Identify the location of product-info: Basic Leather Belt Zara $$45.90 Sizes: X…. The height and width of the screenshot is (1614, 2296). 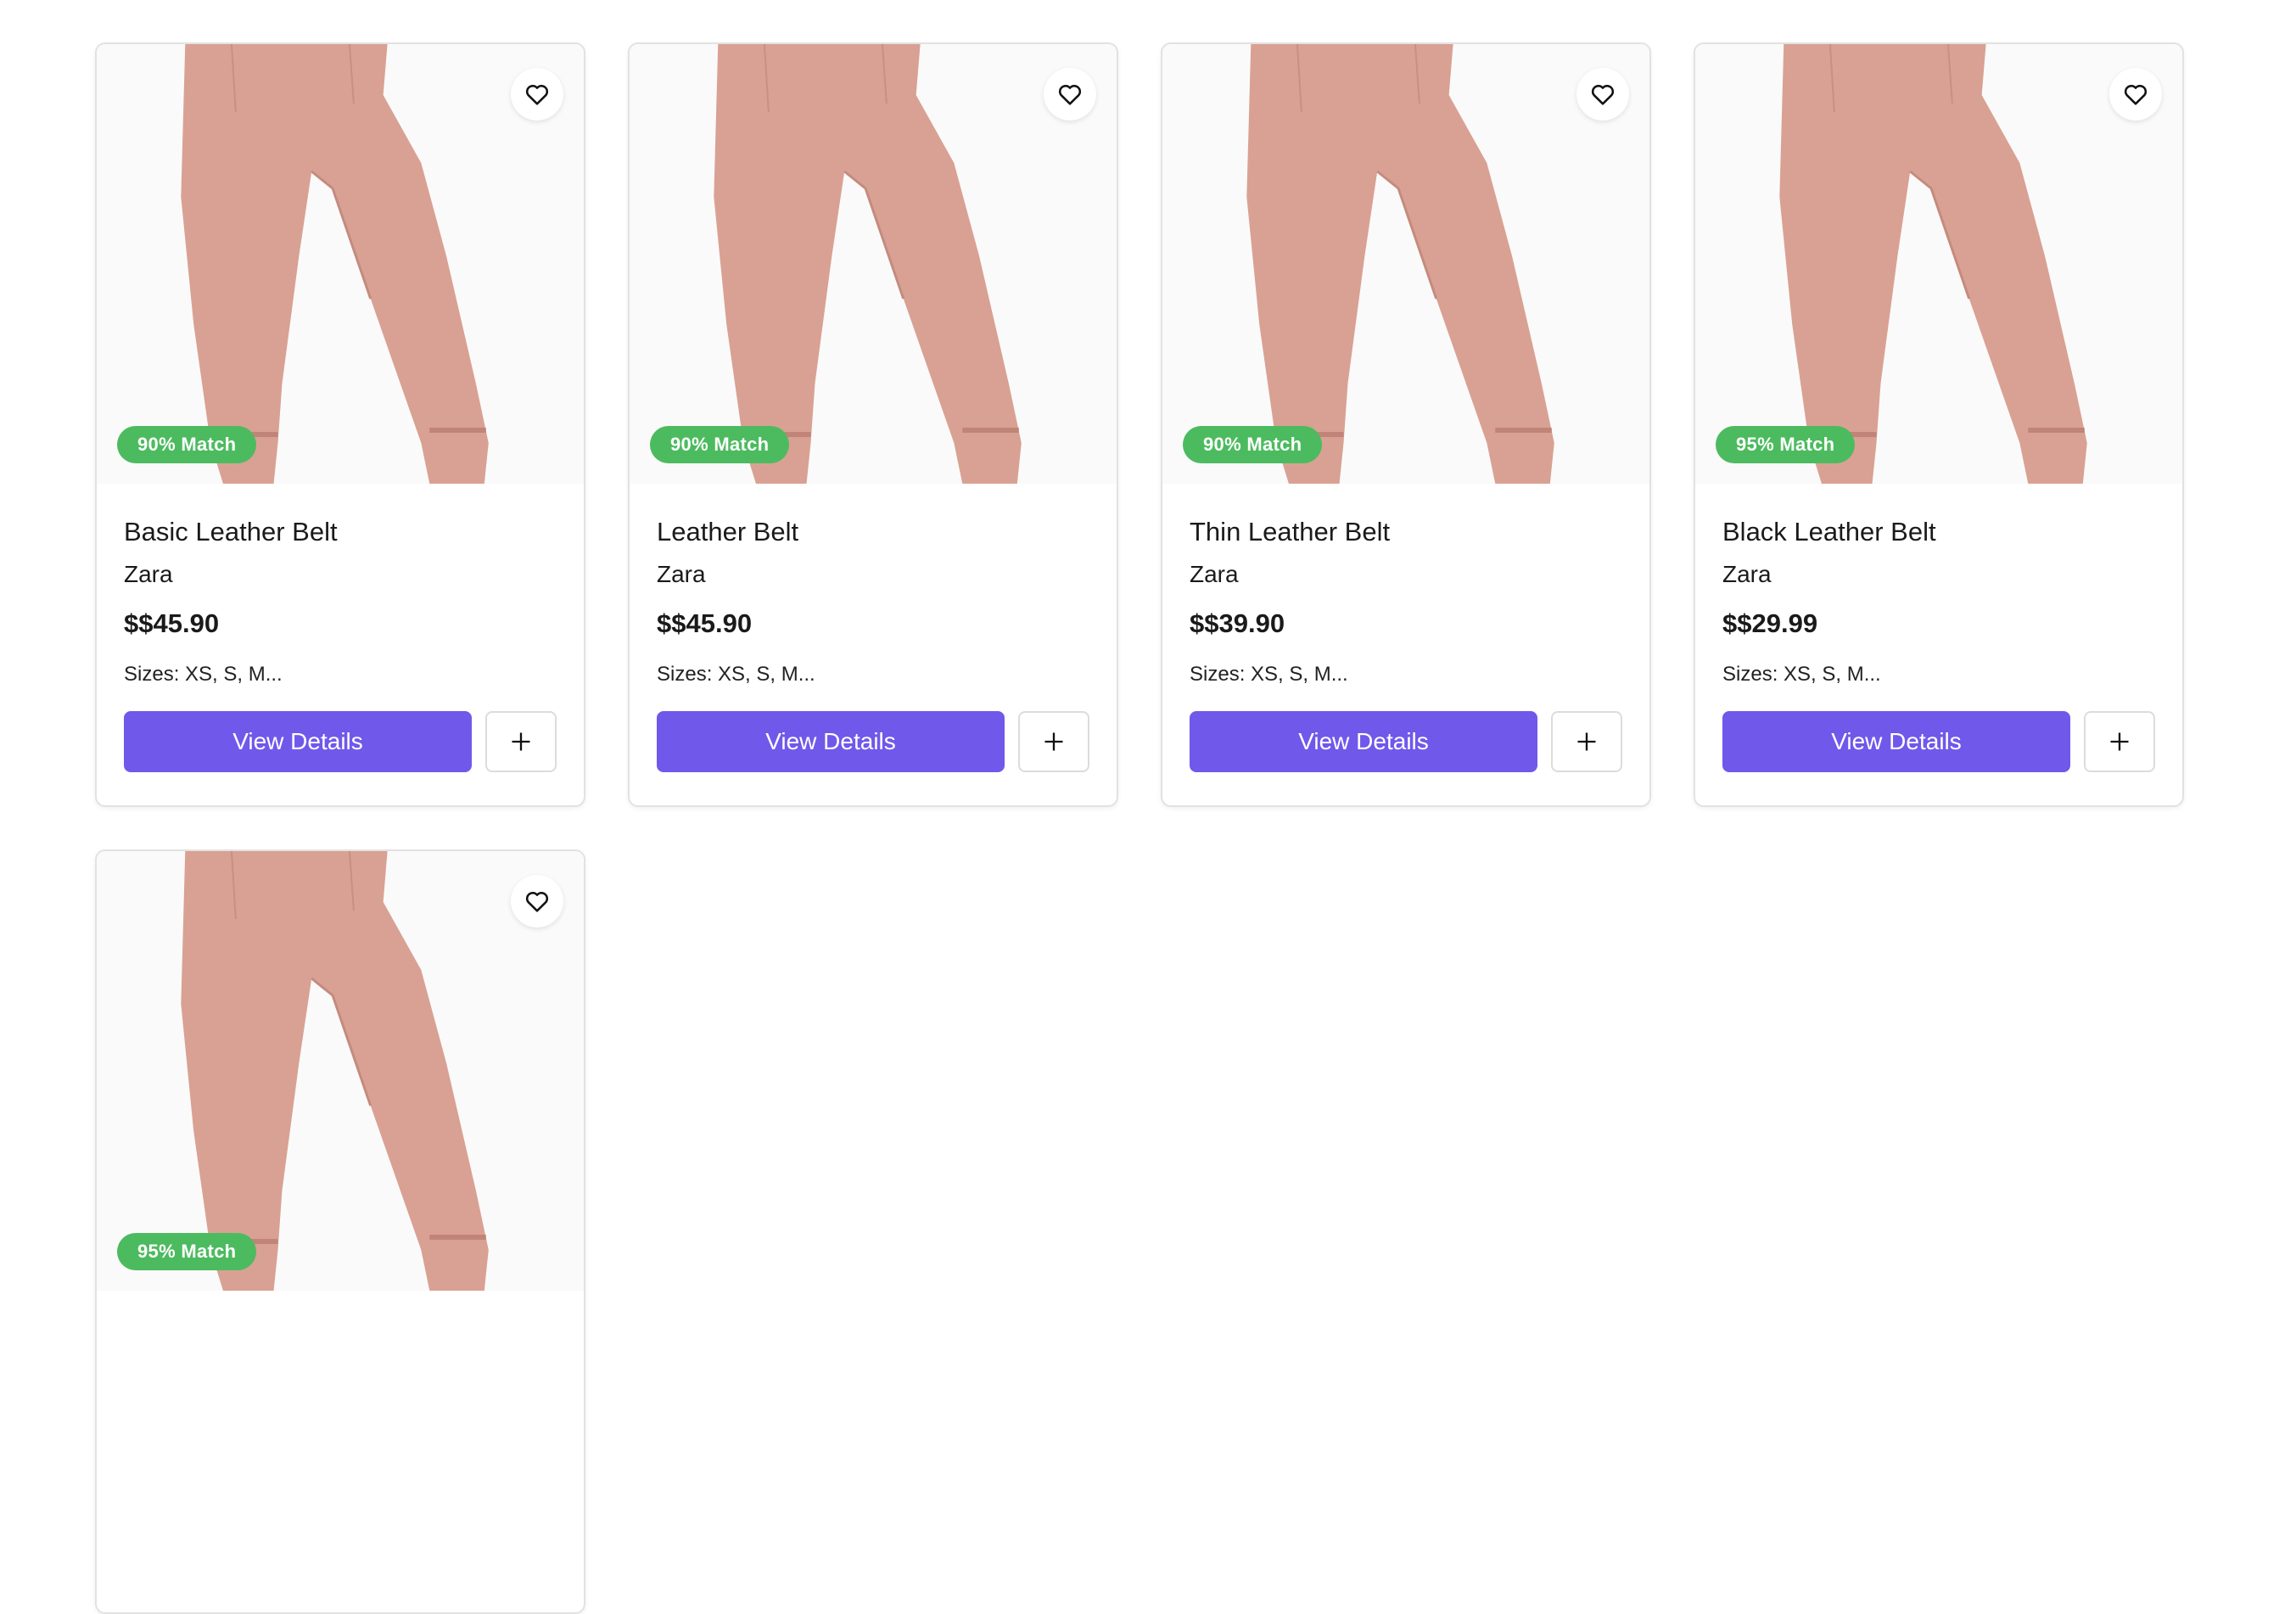
(340, 644).